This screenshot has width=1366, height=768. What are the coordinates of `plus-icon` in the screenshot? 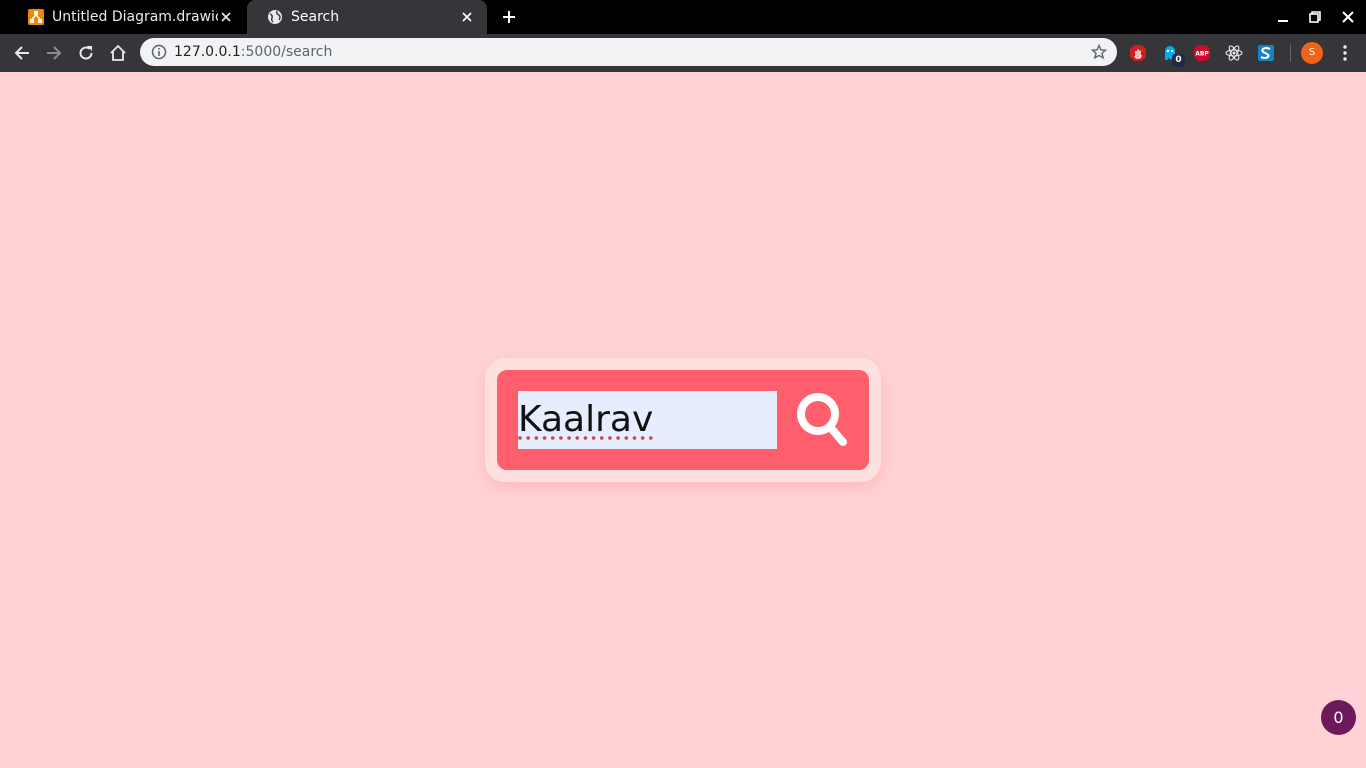 It's located at (509, 17).